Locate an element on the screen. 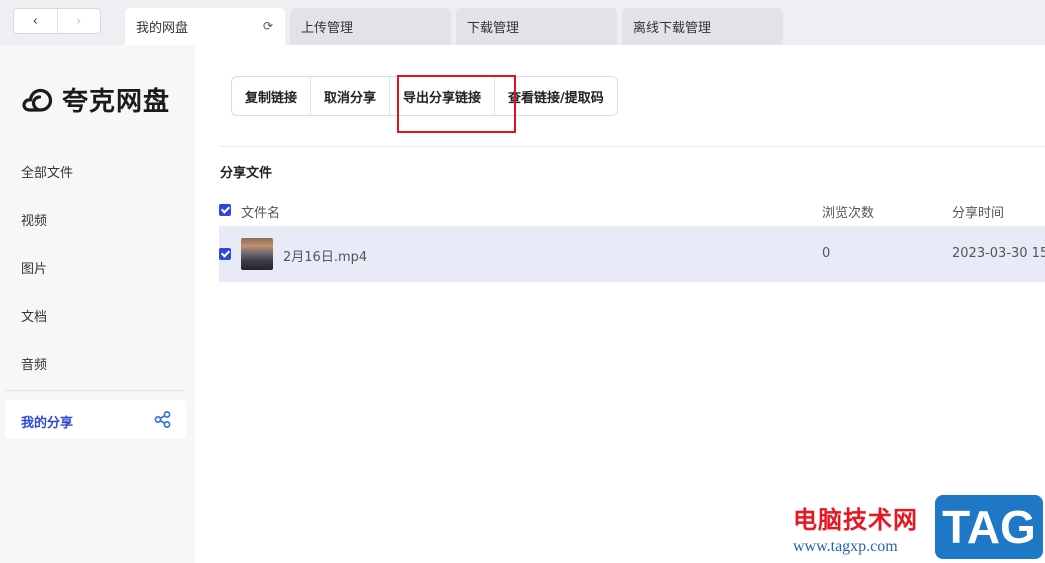  sidebar-divider is located at coordinates (95, 390).